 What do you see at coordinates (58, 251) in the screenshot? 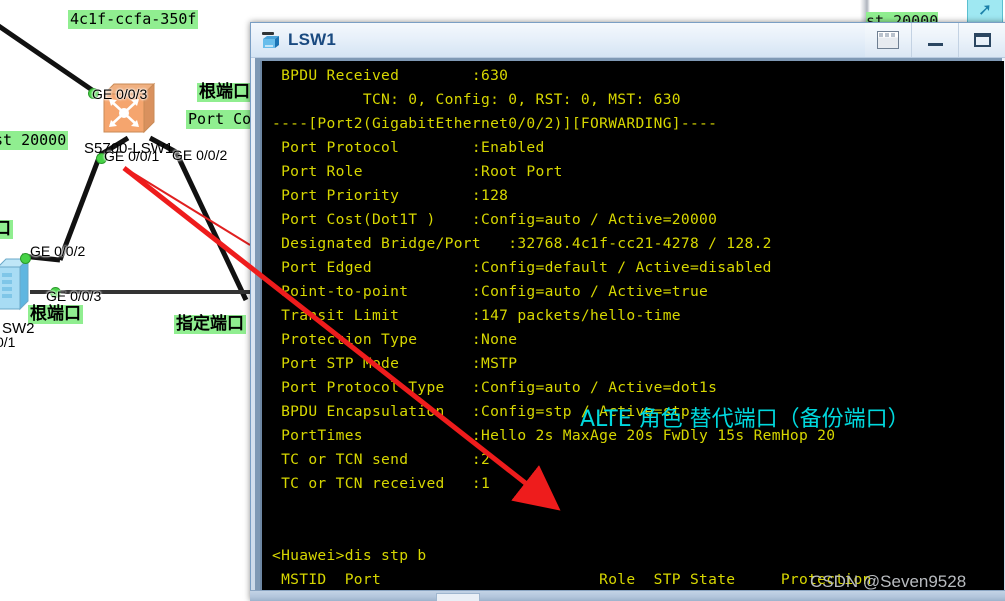
I see `port-ge-0-0-2-left: GE 0/0/2` at bounding box center [58, 251].